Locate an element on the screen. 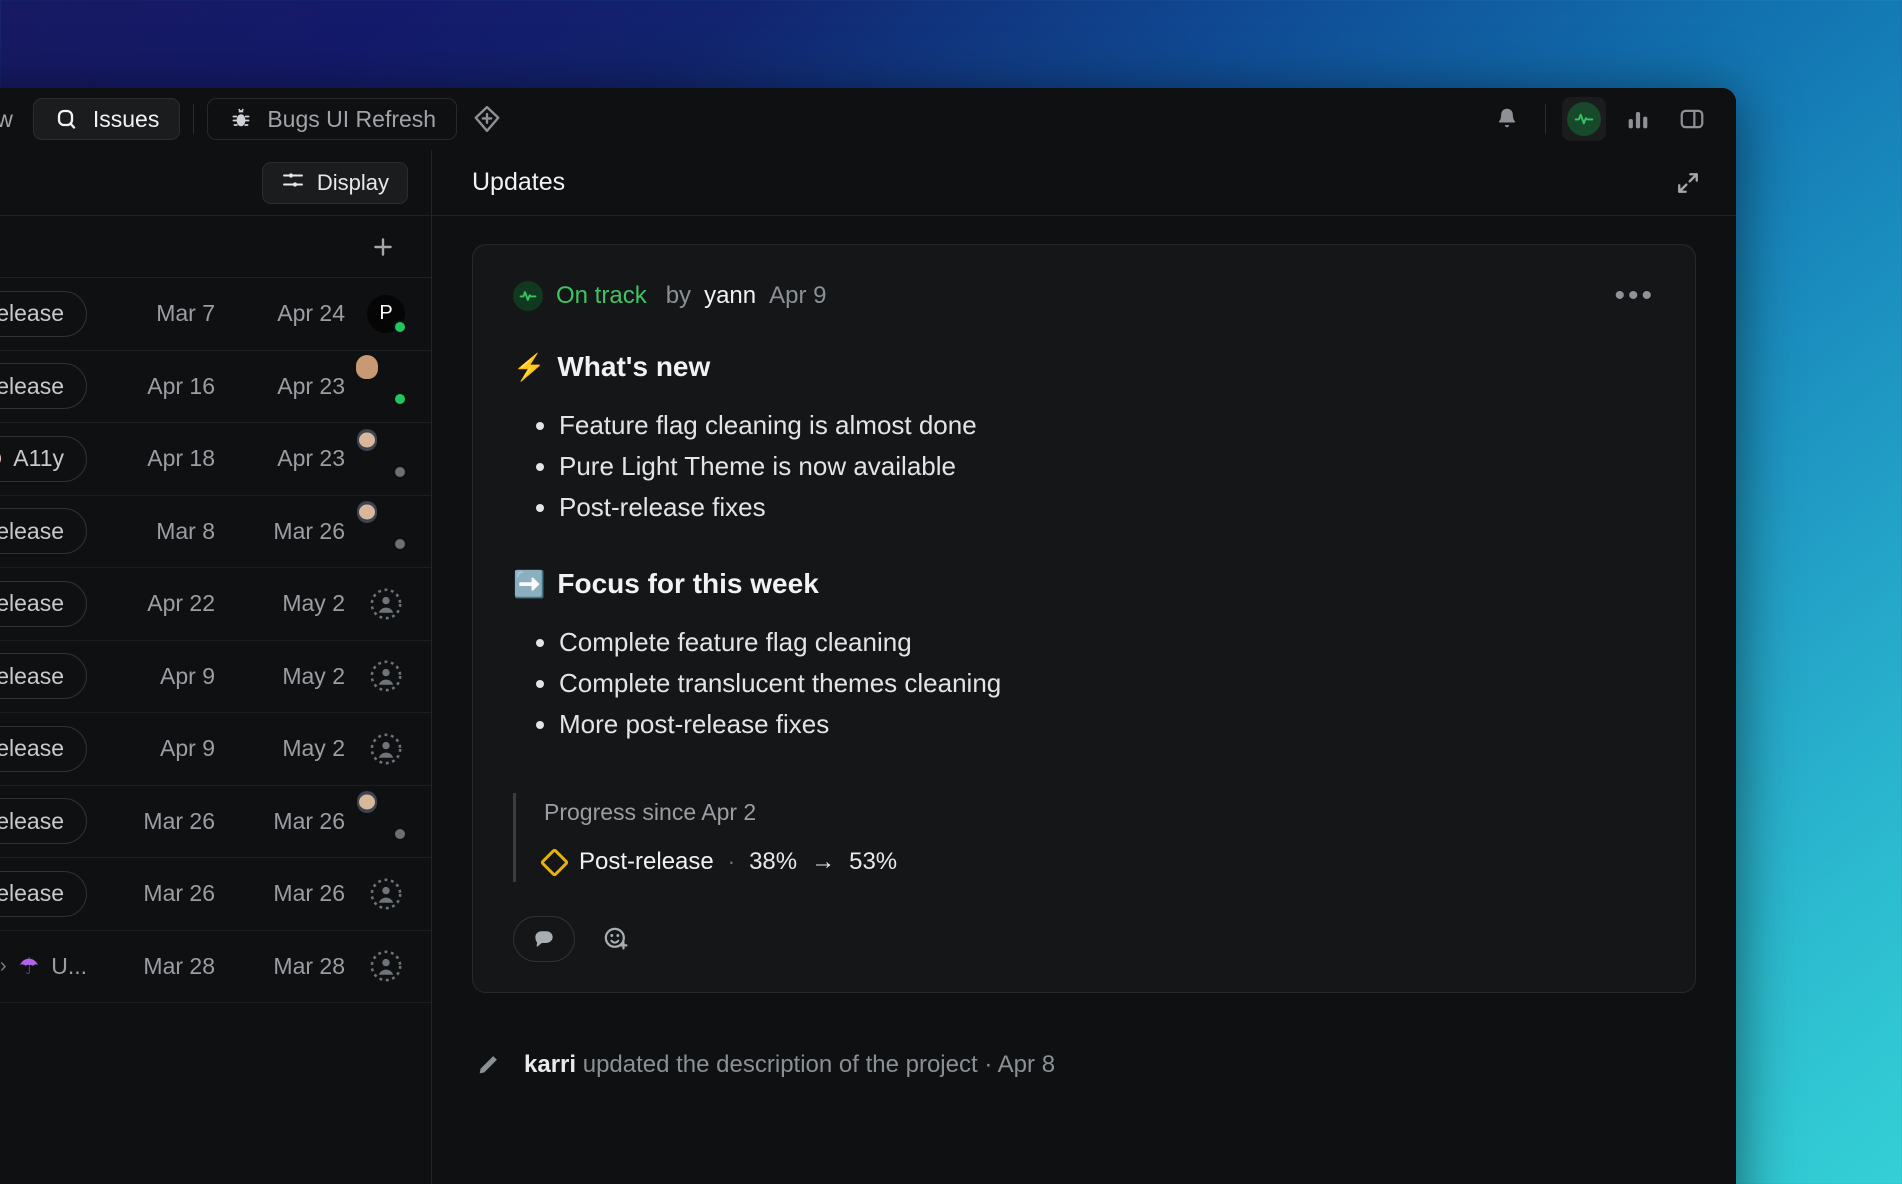 The width and height of the screenshot is (1902, 1184). project-chip-label: Bugs UI Refresh is located at coordinates (352, 118).